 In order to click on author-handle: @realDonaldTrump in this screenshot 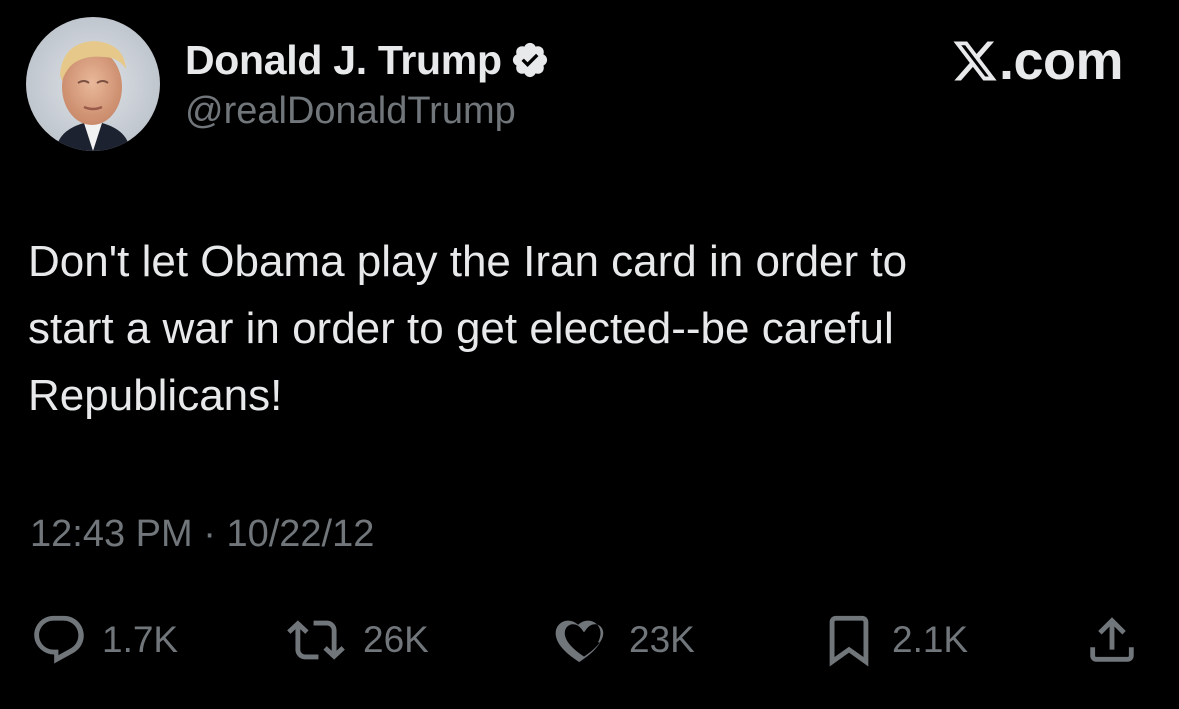, I will do `click(350, 111)`.